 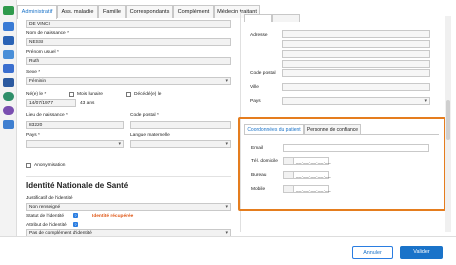 What do you see at coordinates (128, 176) in the screenshot?
I see `section-divider` at bounding box center [128, 176].